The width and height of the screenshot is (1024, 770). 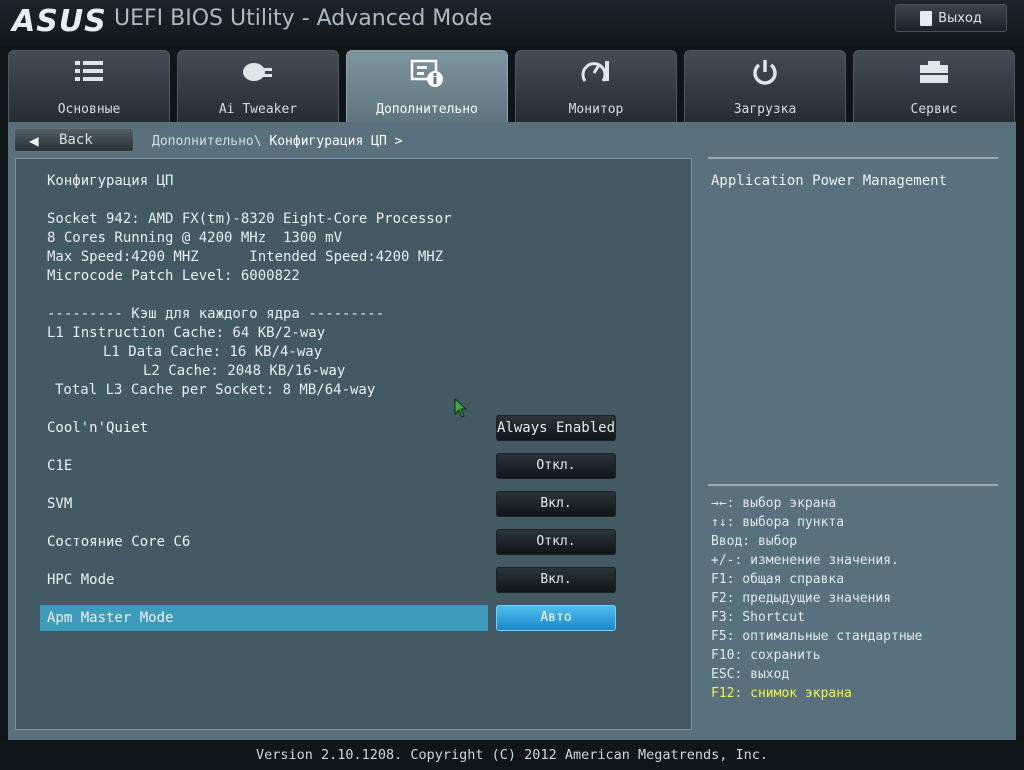 What do you see at coordinates (853, 158) in the screenshot?
I see `help-top-divider` at bounding box center [853, 158].